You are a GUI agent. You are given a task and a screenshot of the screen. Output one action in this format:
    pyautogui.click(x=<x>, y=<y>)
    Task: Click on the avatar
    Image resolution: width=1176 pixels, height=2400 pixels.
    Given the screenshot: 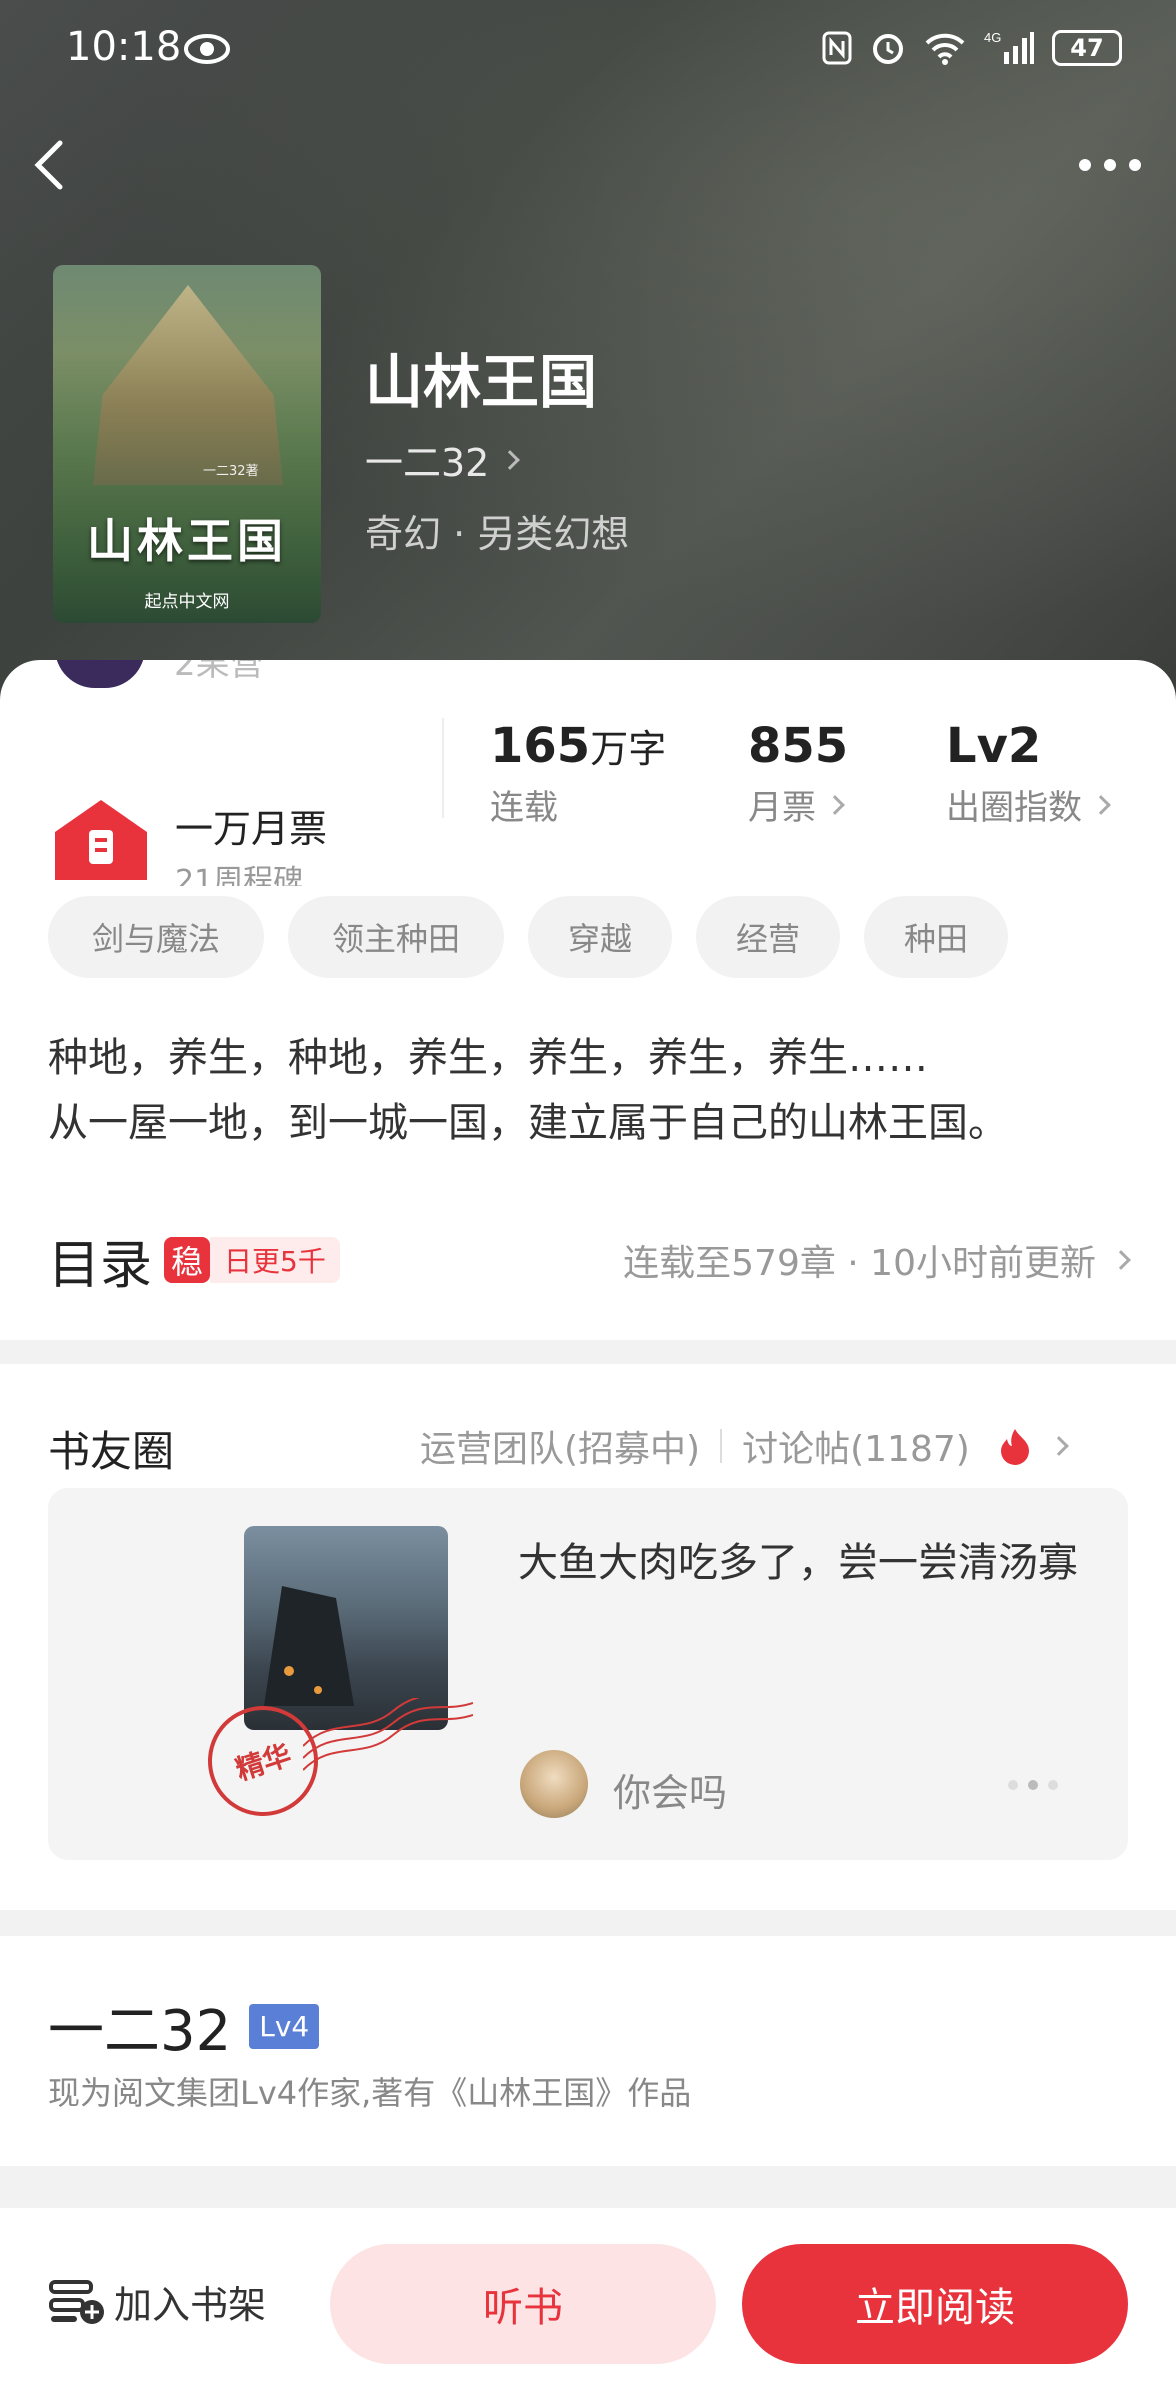 What is the action you would take?
    pyautogui.click(x=554, y=1784)
    